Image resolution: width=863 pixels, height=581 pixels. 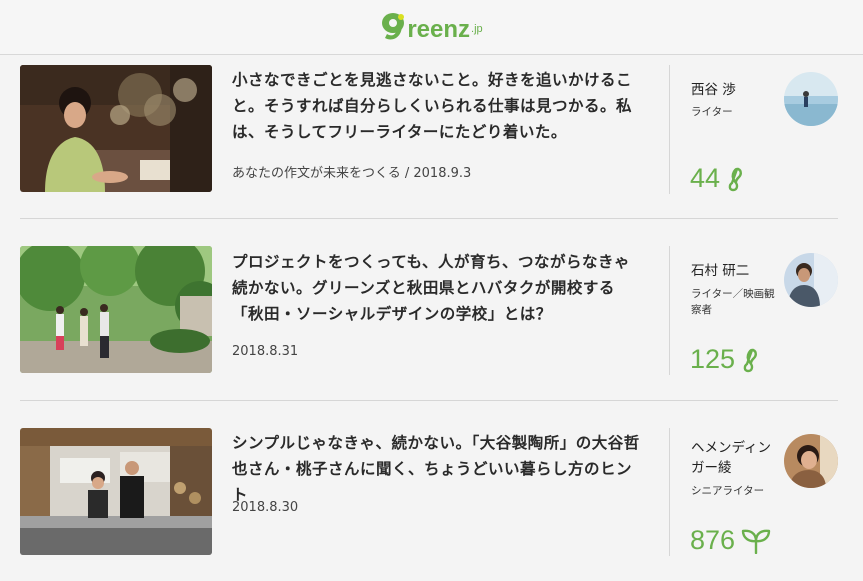 I want to click on greenz-count: 876, so click(x=730, y=540).